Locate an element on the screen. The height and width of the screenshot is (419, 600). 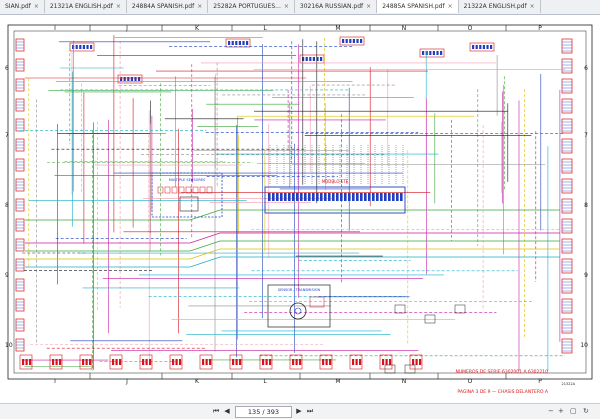
fit-page-icon: ▢ is located at coordinates (573, 411).